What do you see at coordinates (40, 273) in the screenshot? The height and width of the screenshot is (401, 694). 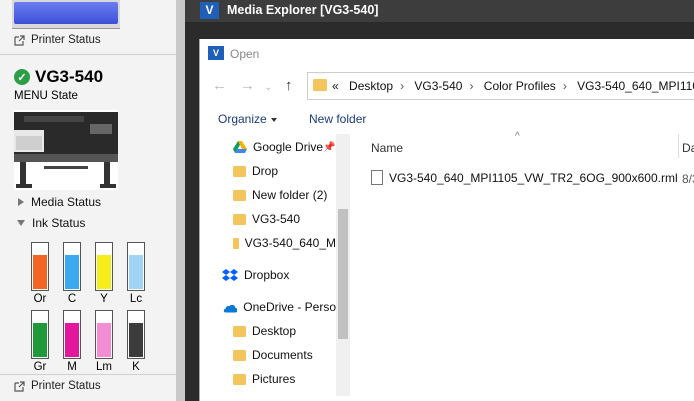 I see `ink-cartridge: Or` at bounding box center [40, 273].